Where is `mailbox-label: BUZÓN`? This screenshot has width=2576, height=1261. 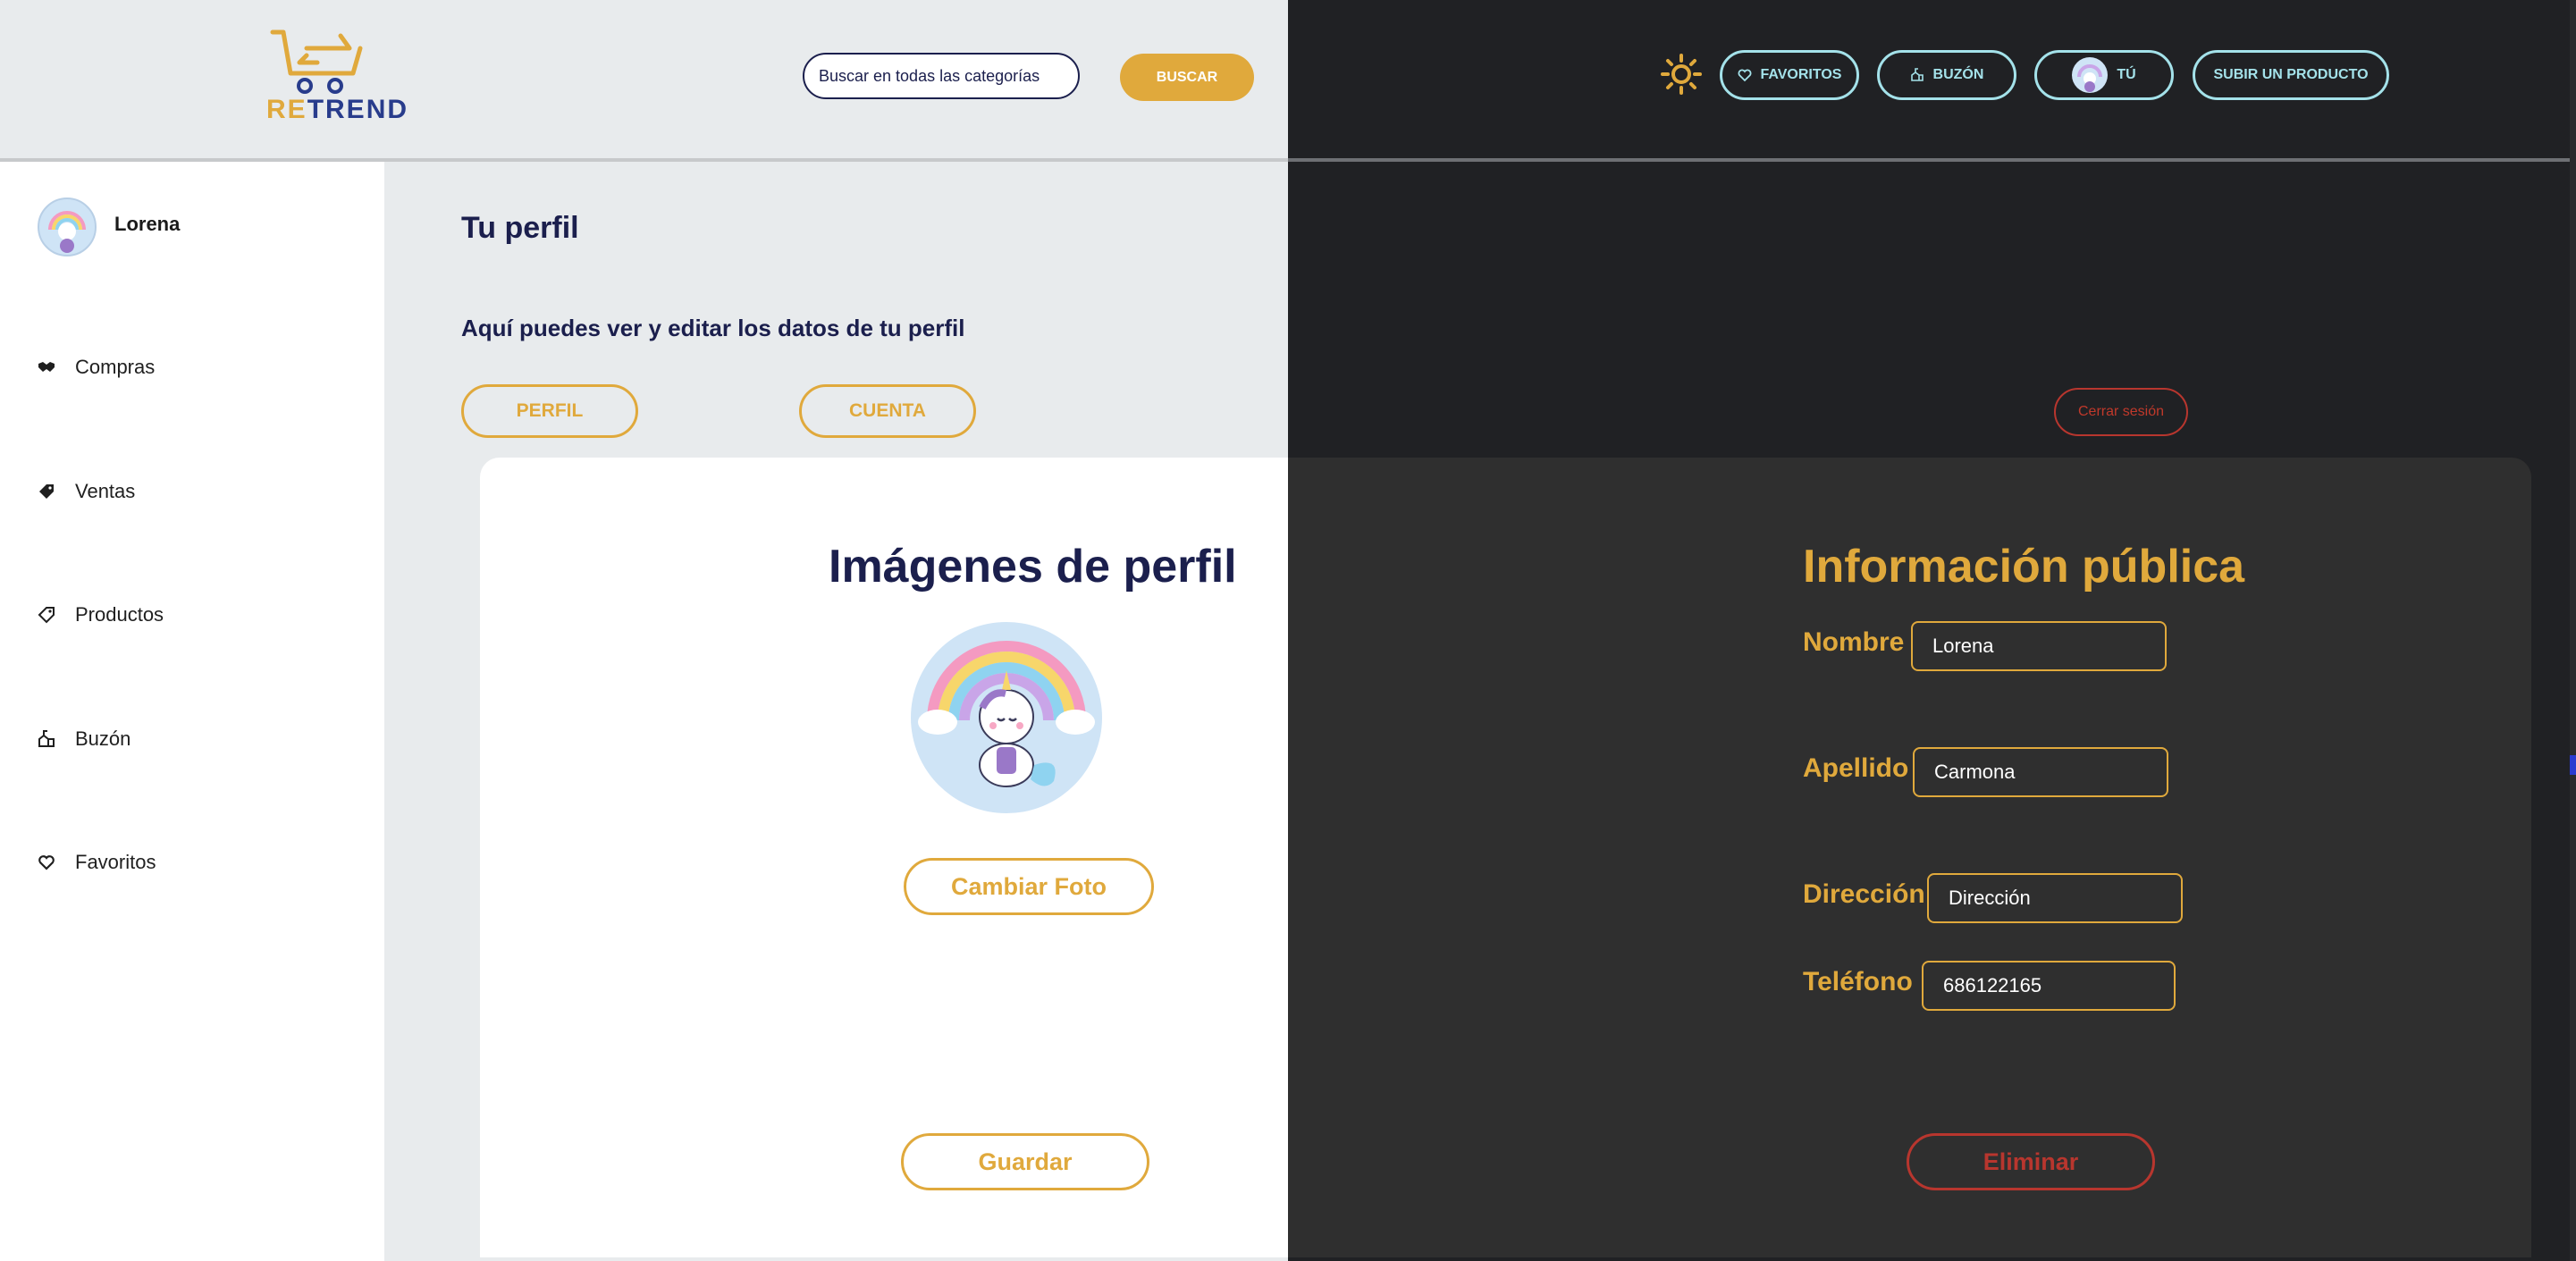 mailbox-label: BUZÓN is located at coordinates (1958, 74).